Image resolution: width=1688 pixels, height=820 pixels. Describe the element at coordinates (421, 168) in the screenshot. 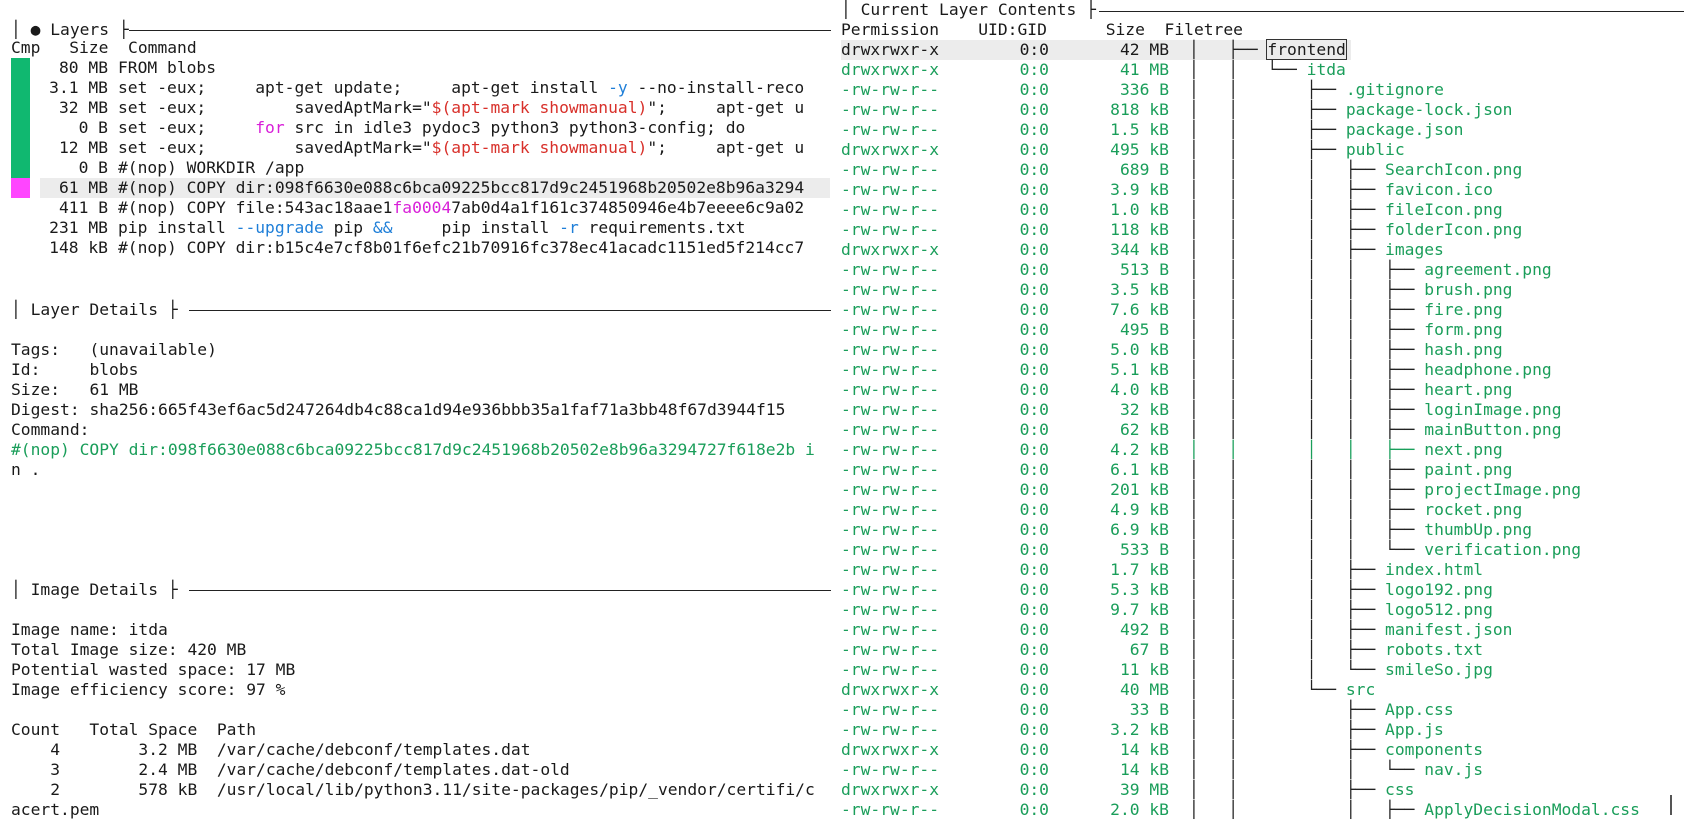

I see `layer-row: 0 B #(nop) WORKDIR /app` at that location.